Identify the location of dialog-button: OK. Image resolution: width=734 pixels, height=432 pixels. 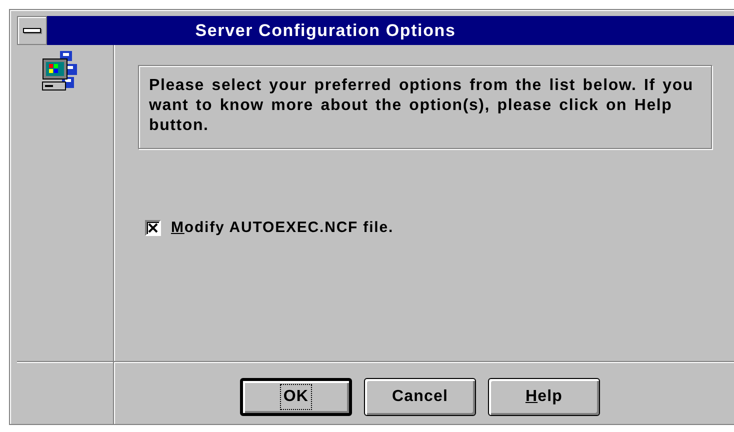
(296, 397).